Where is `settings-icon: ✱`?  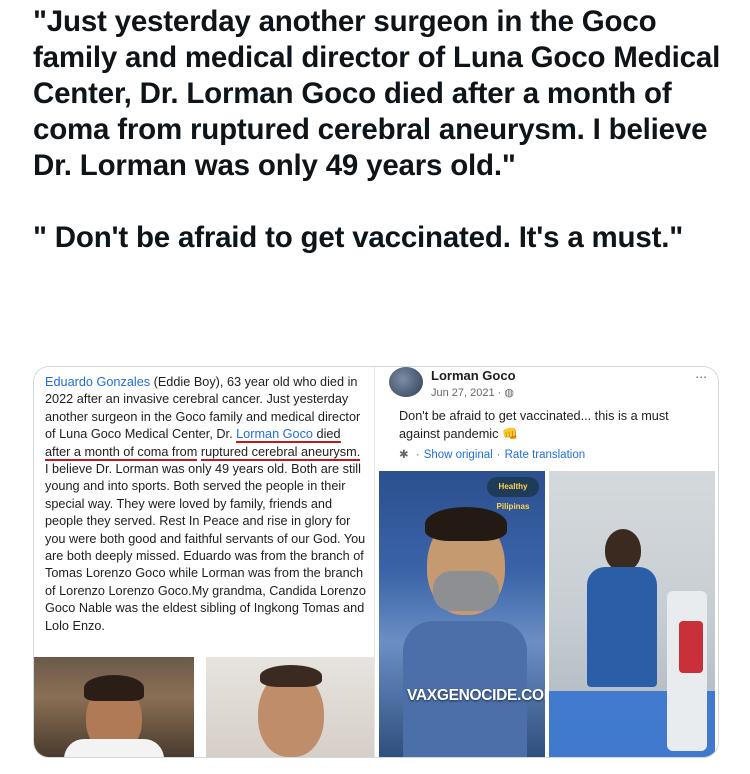 settings-icon: ✱ is located at coordinates (404, 455).